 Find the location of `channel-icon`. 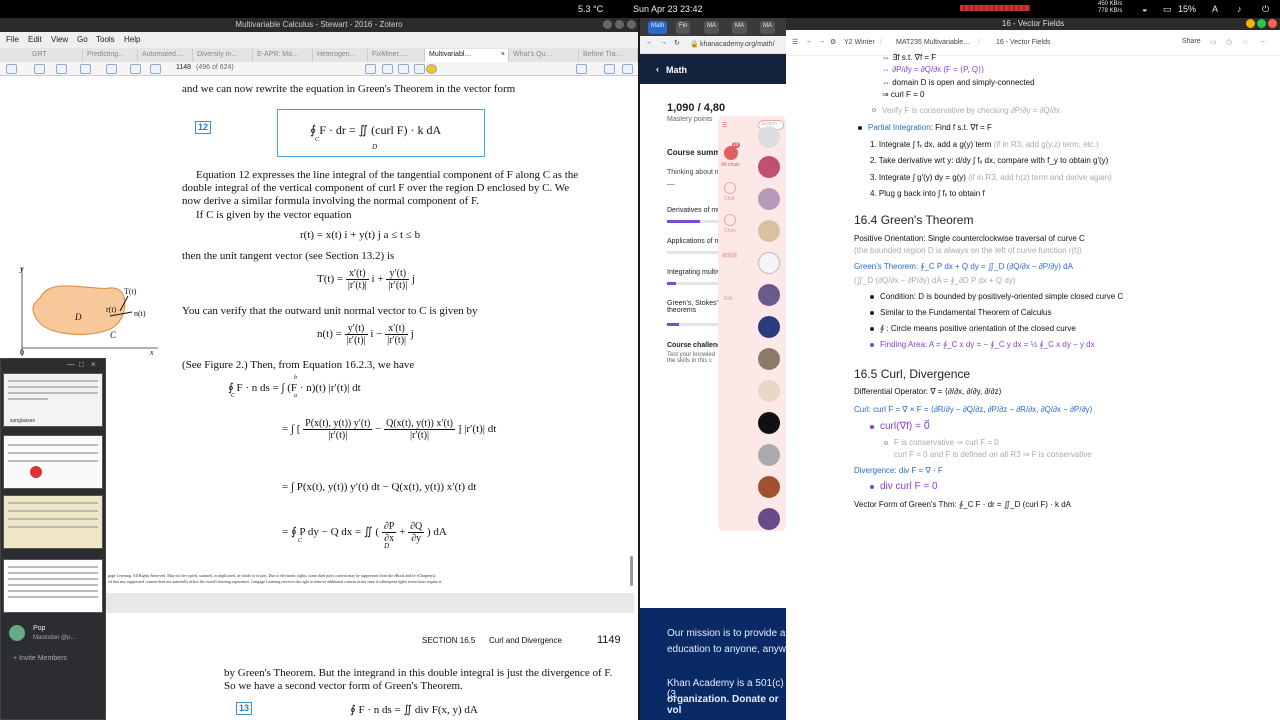

channel-icon is located at coordinates (730, 220).